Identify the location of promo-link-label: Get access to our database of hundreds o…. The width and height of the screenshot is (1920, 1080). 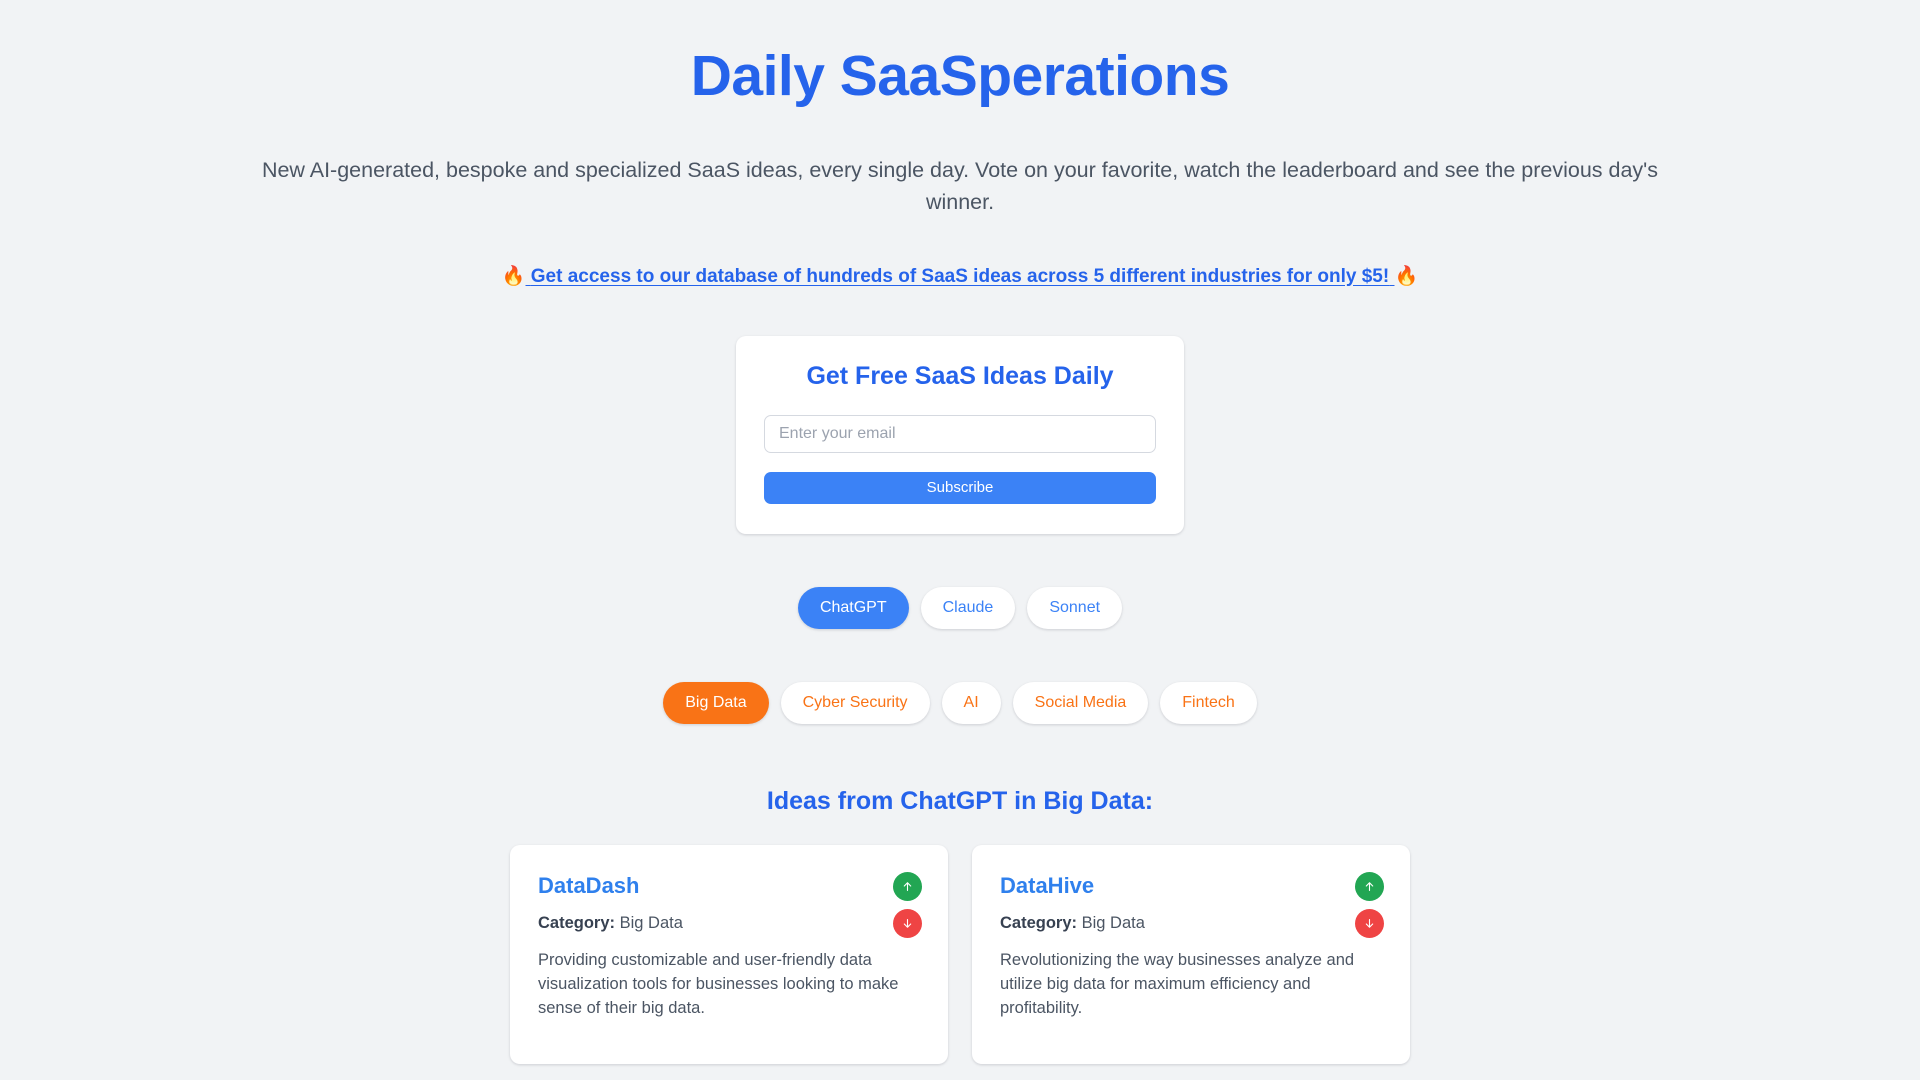
(960, 276).